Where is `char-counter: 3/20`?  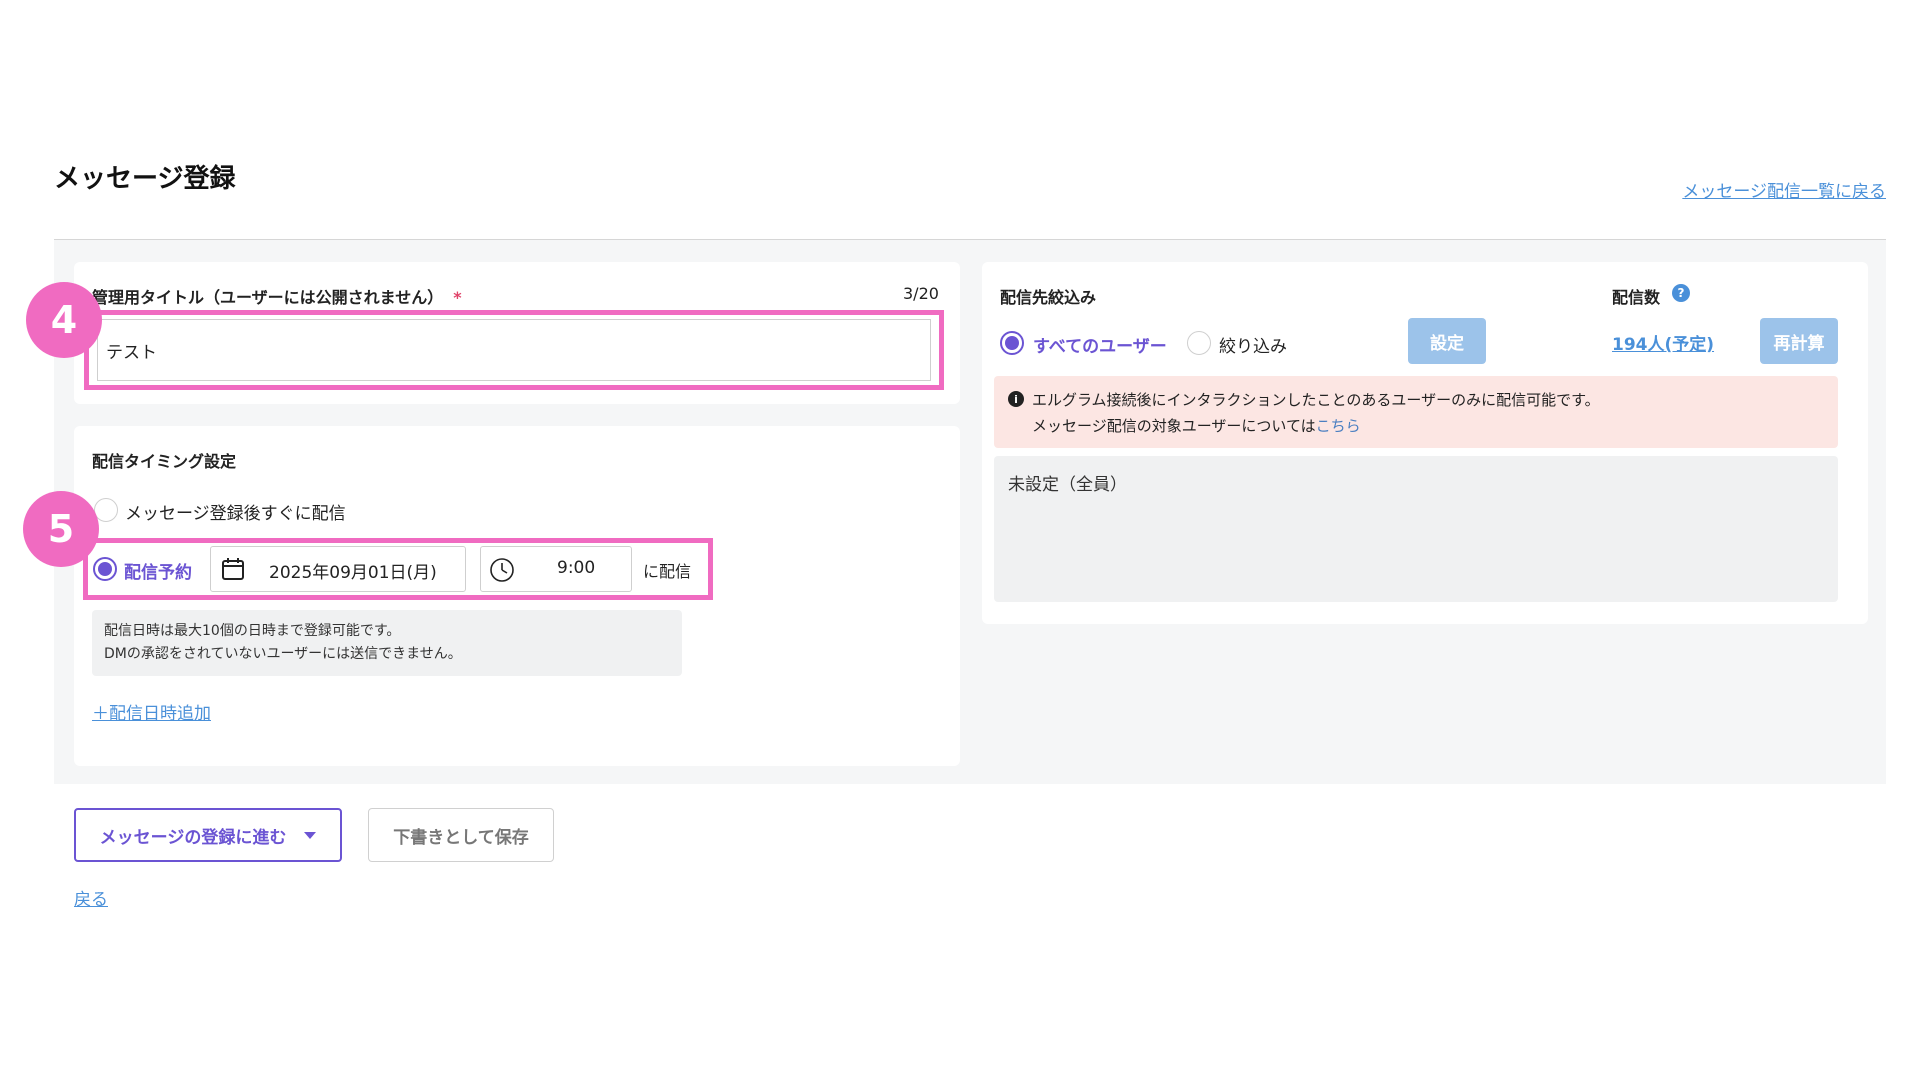 char-counter: 3/20 is located at coordinates (921, 293).